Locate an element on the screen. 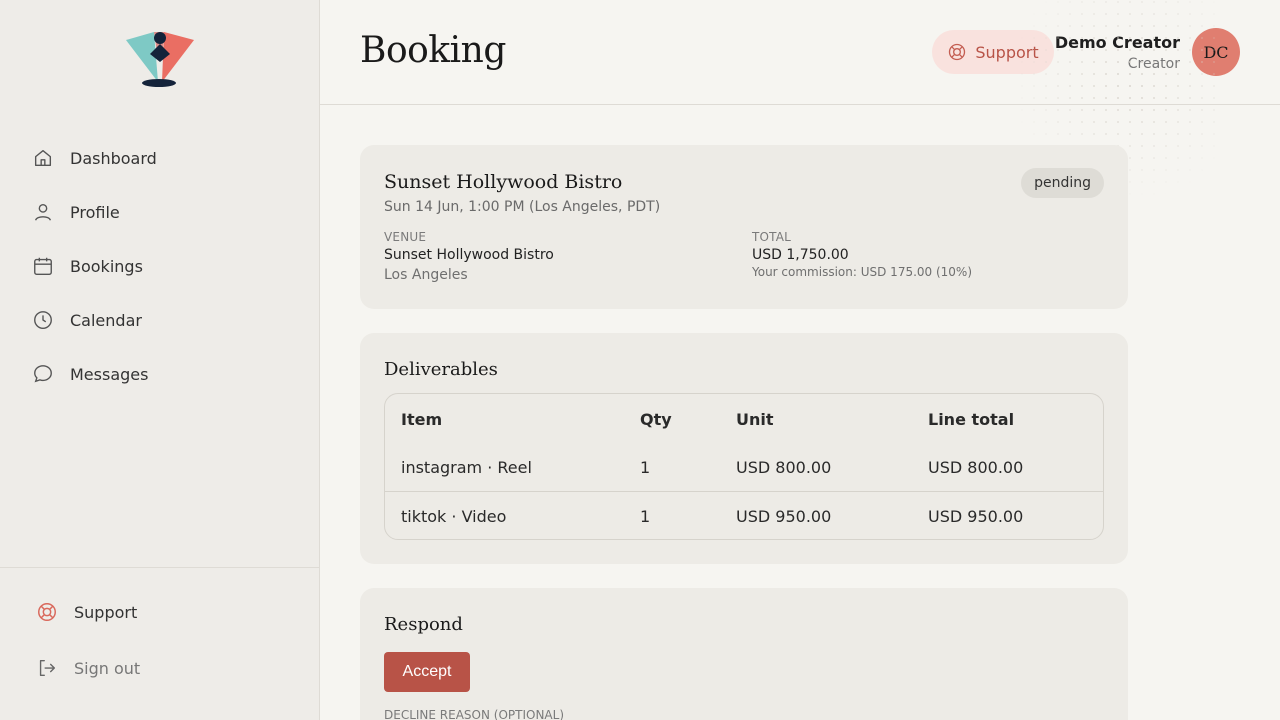 The image size is (1280, 720). chat-icon is located at coordinates (43, 374).